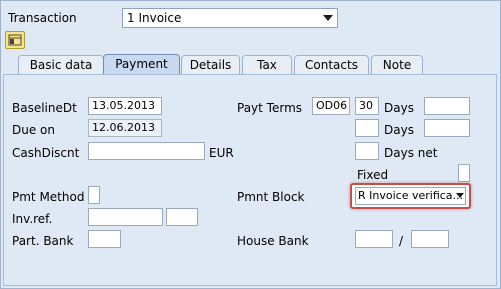  I want to click on due-on-field: 12.06.2013, so click(125, 128).